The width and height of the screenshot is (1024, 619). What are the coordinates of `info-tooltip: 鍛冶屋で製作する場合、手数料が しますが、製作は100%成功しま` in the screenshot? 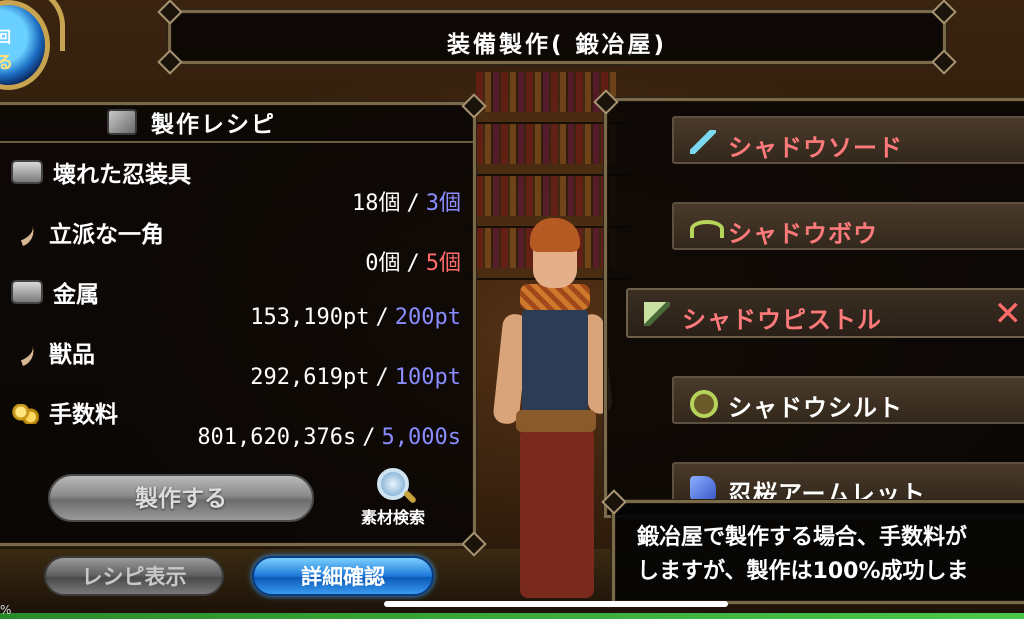 It's located at (812, 546).